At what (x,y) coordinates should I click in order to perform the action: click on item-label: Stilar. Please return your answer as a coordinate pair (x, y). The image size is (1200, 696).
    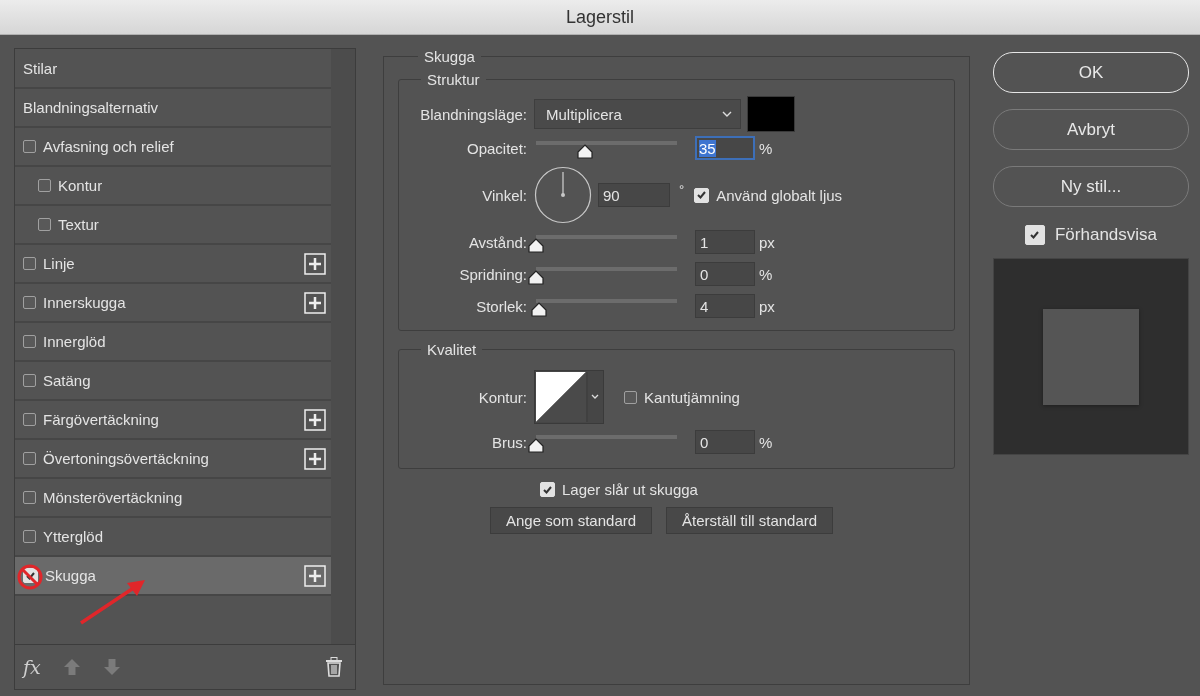
    Looking at the image, I should click on (41, 68).